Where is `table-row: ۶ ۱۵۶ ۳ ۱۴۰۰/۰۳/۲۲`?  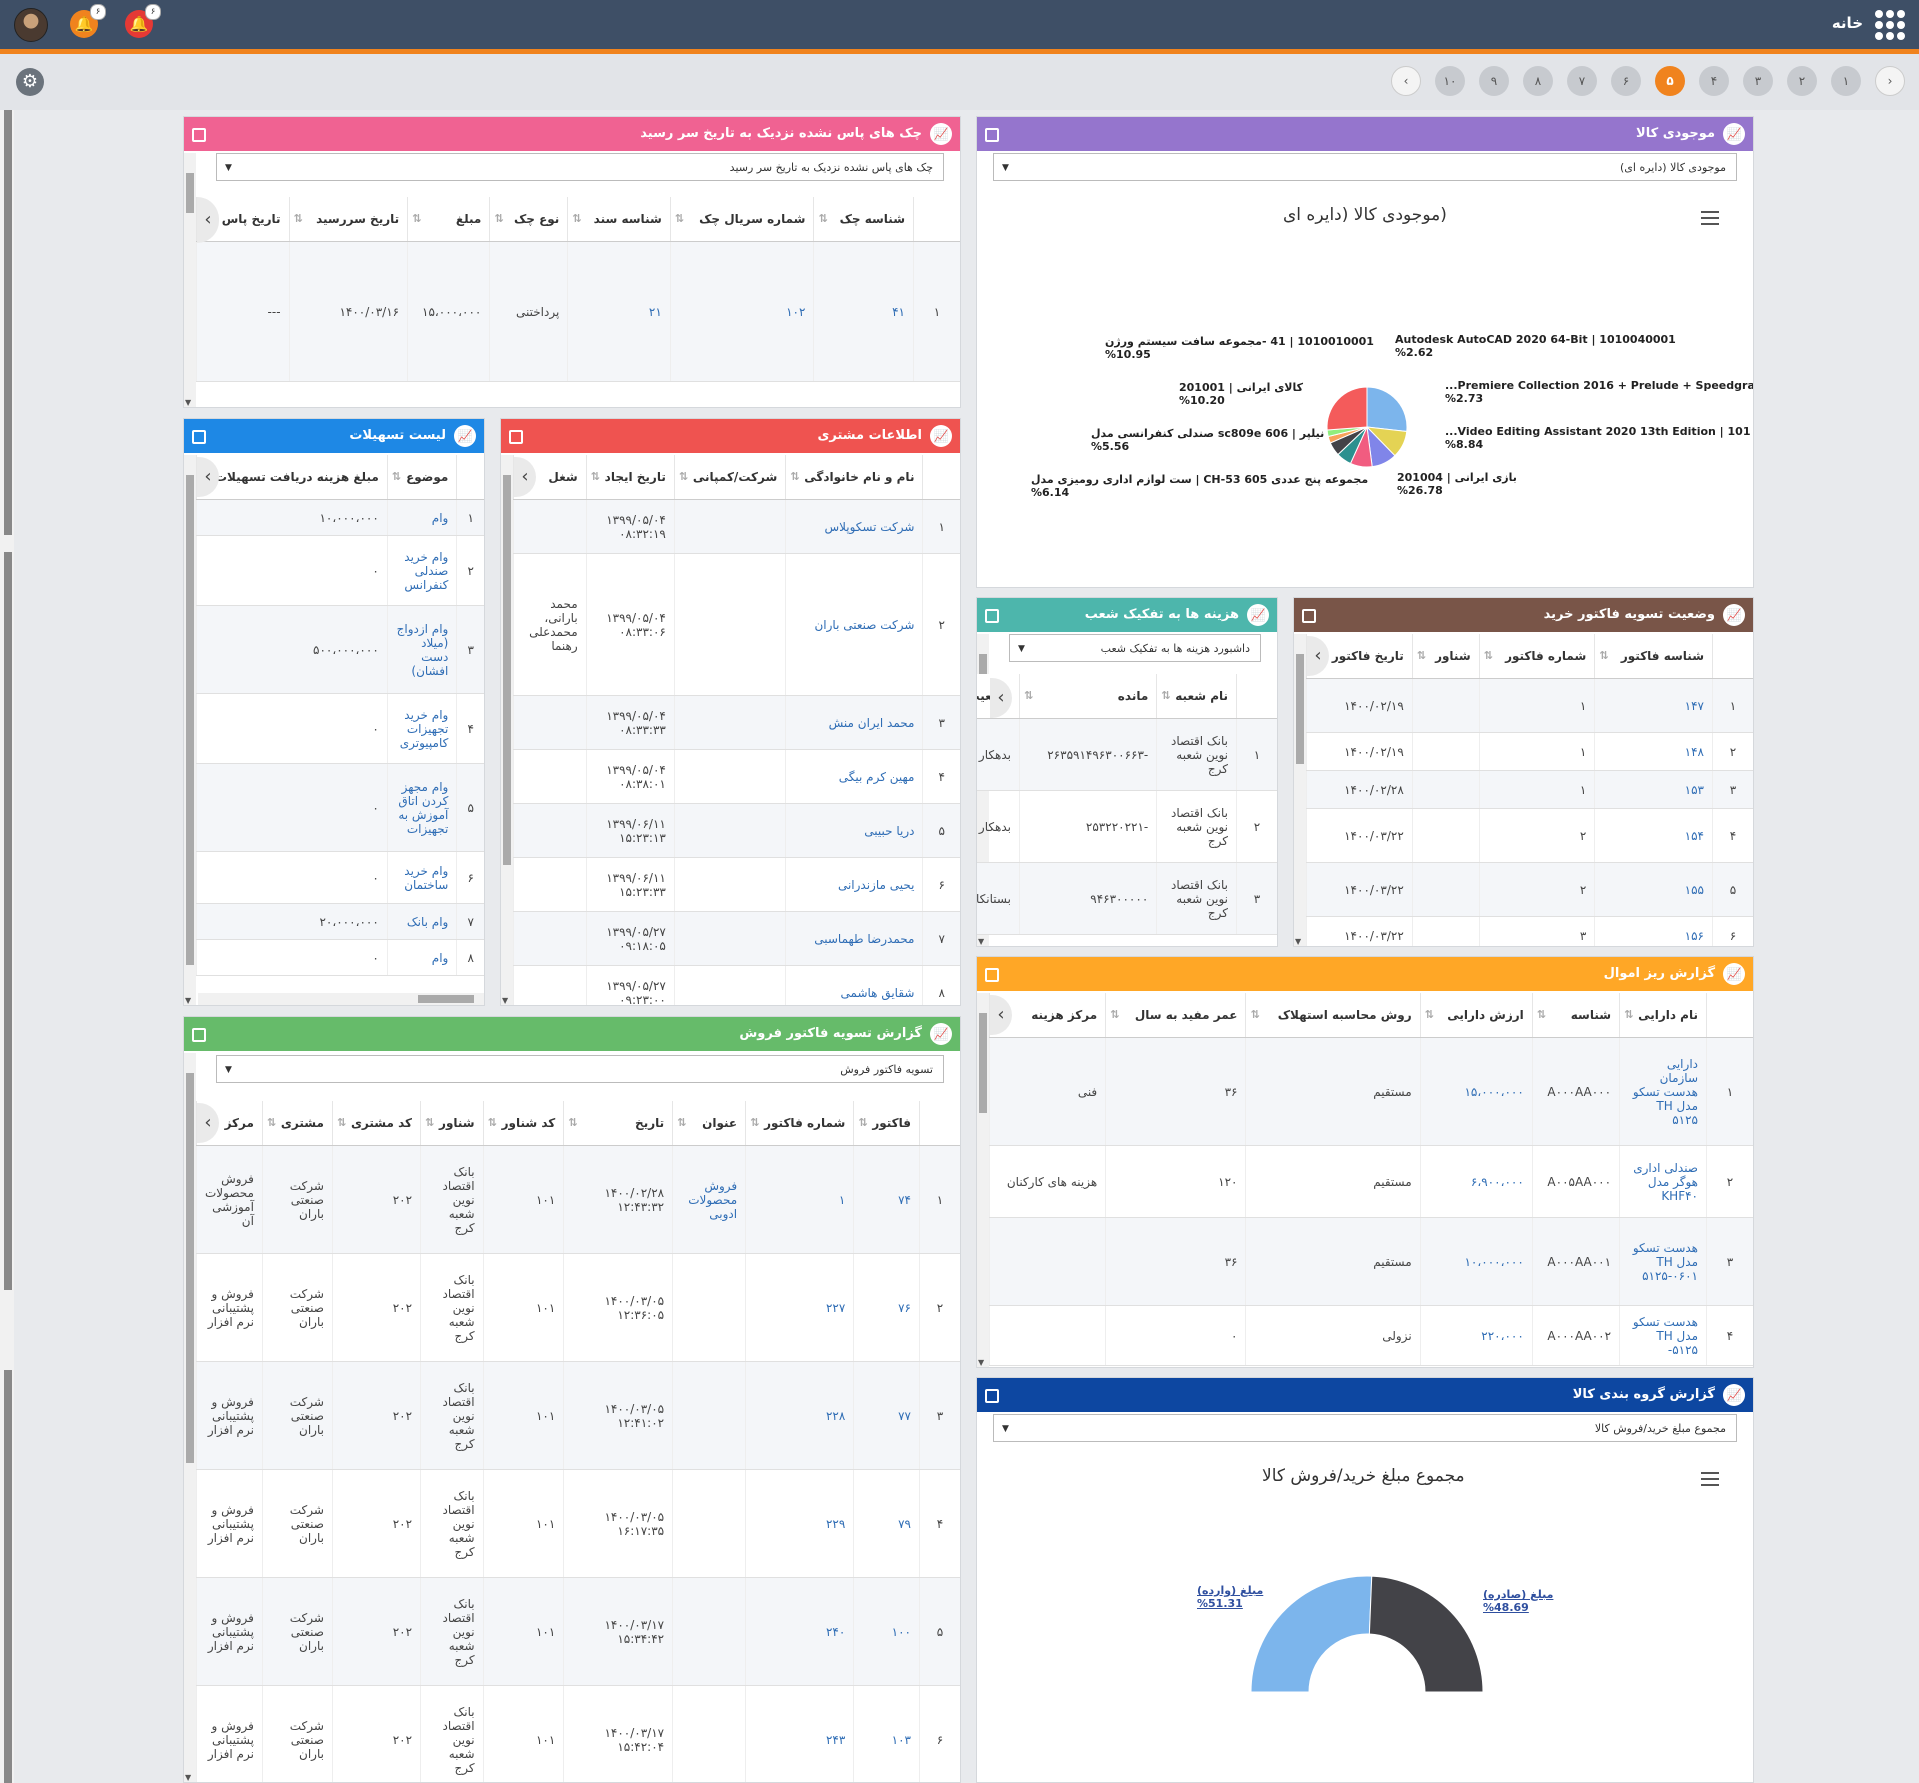 table-row: ۶ ۱۵۶ ۳ ۱۴۰۰/۰۳/۲۲ is located at coordinates (1529, 931).